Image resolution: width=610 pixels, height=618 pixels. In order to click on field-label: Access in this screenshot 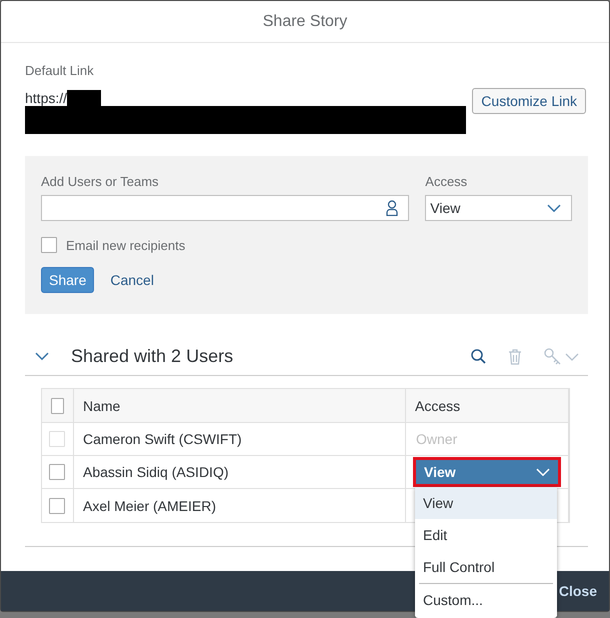, I will do `click(446, 181)`.